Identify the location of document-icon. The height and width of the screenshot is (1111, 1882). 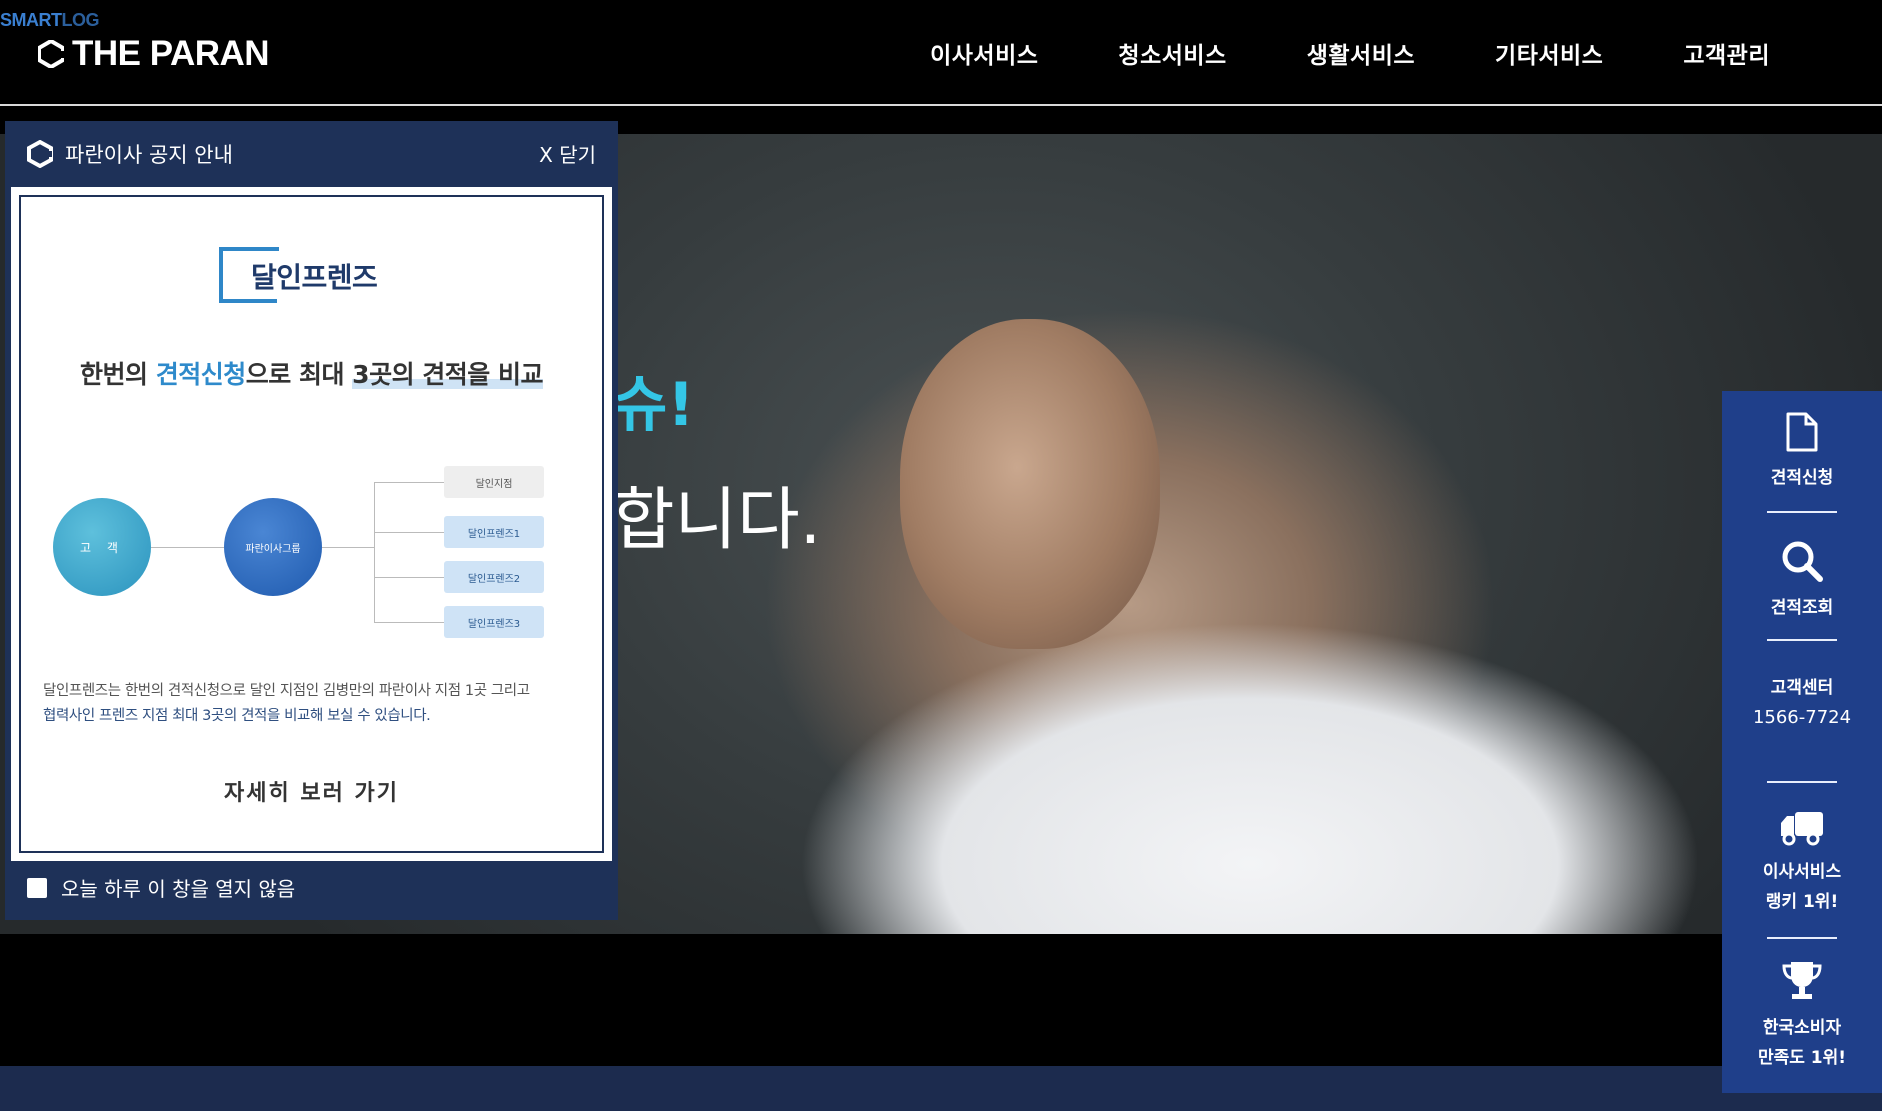
(1802, 432).